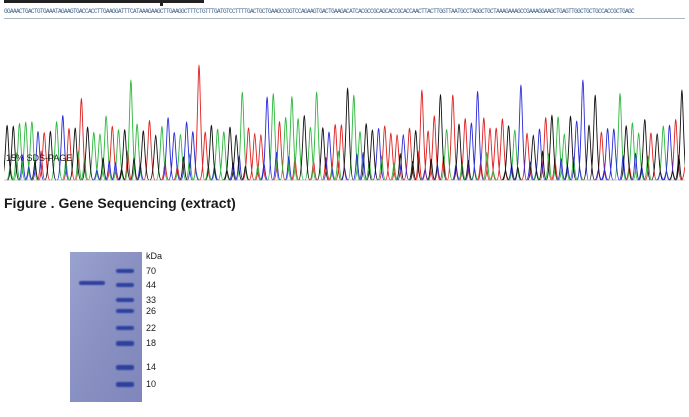 The width and height of the screenshot is (689, 417). Describe the element at coordinates (344, 18) in the screenshot. I see `sequence-underline` at that location.